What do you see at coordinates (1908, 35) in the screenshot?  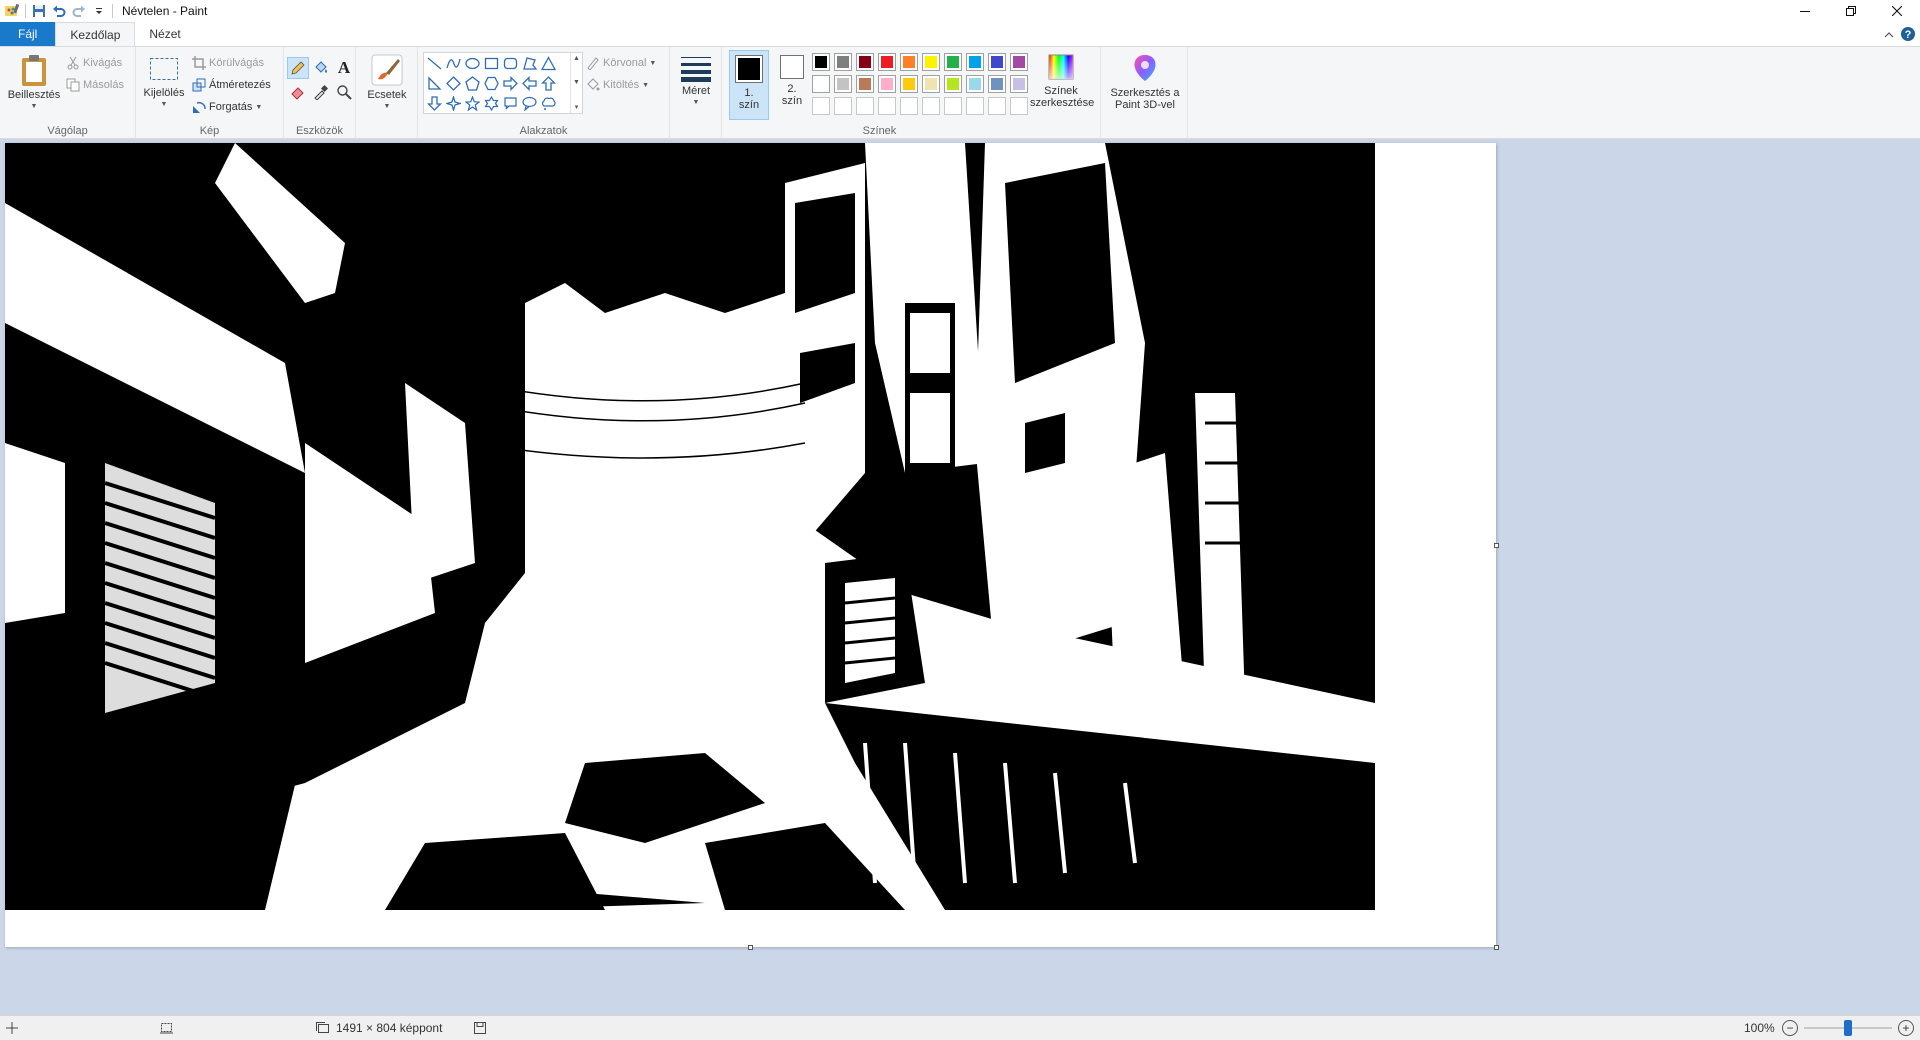 I see `help-icon: ?` at bounding box center [1908, 35].